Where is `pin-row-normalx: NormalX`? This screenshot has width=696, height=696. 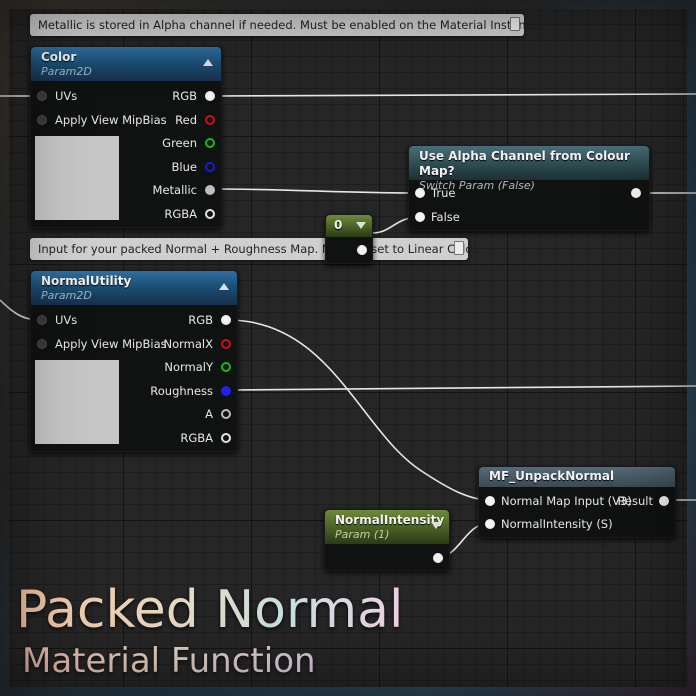 pin-row-normalx: NormalX is located at coordinates (197, 344).